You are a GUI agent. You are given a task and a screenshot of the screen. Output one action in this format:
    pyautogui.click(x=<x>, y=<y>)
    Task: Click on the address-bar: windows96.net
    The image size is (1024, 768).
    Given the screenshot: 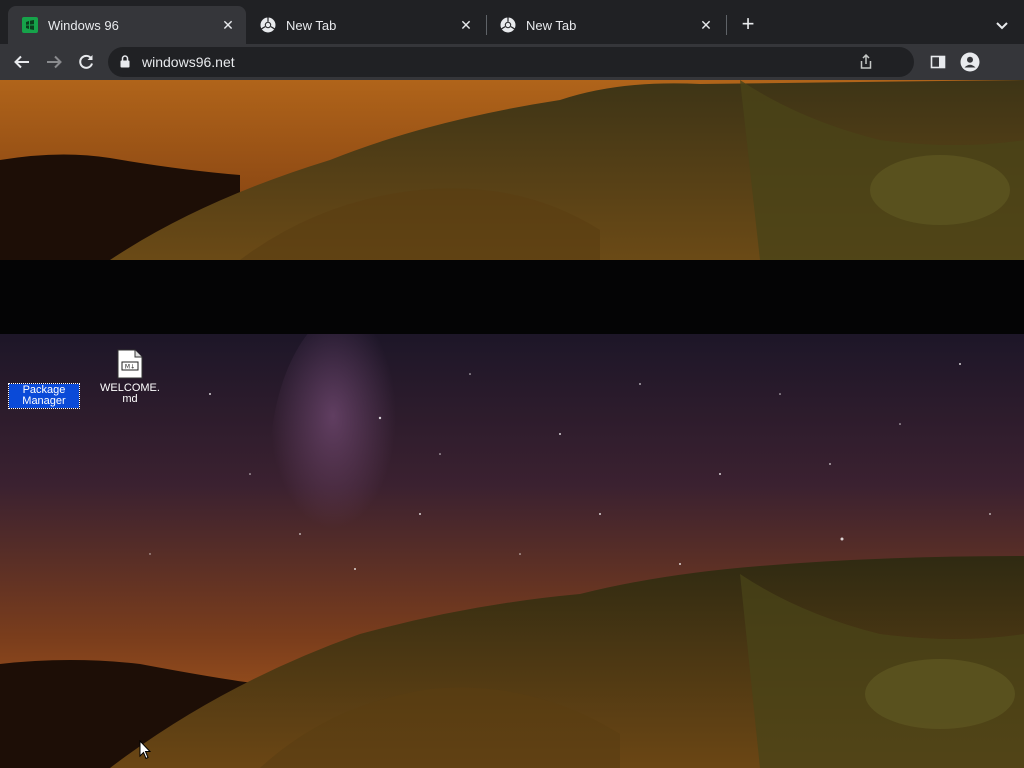 What is the action you would take?
    pyautogui.click(x=511, y=62)
    